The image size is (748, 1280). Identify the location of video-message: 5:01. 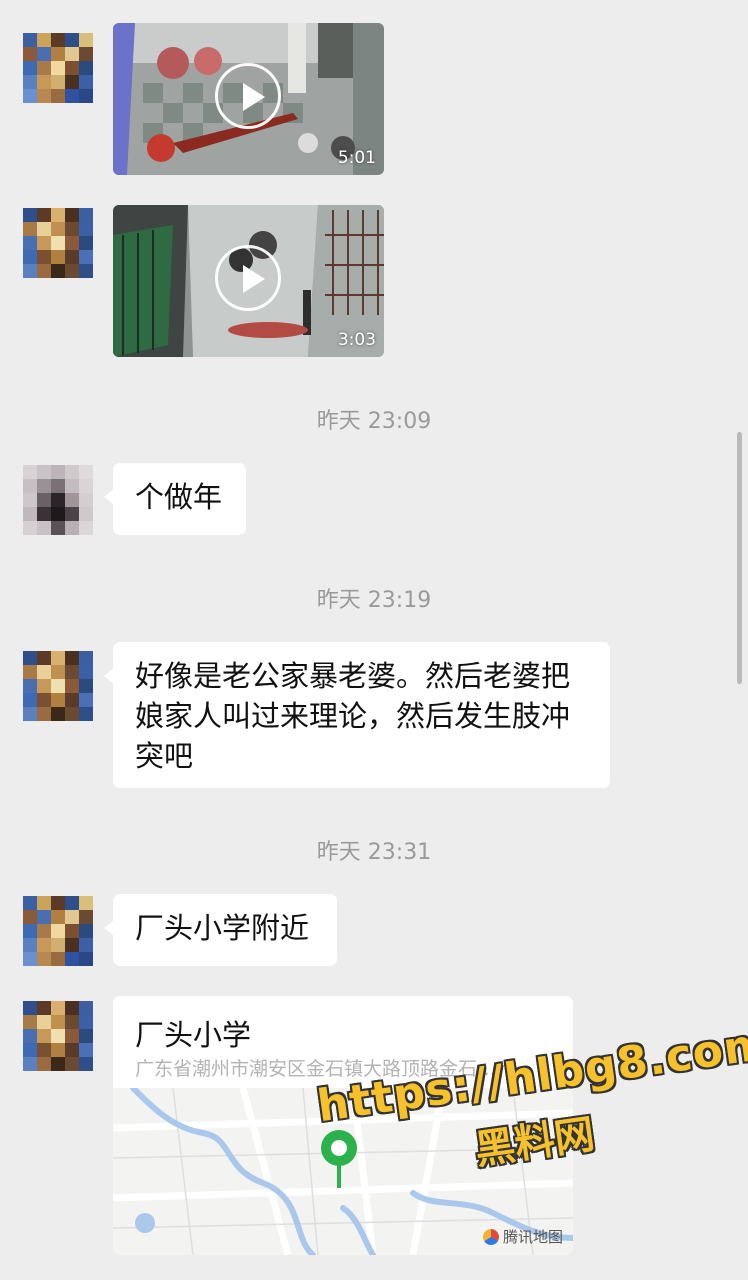
(248, 99).